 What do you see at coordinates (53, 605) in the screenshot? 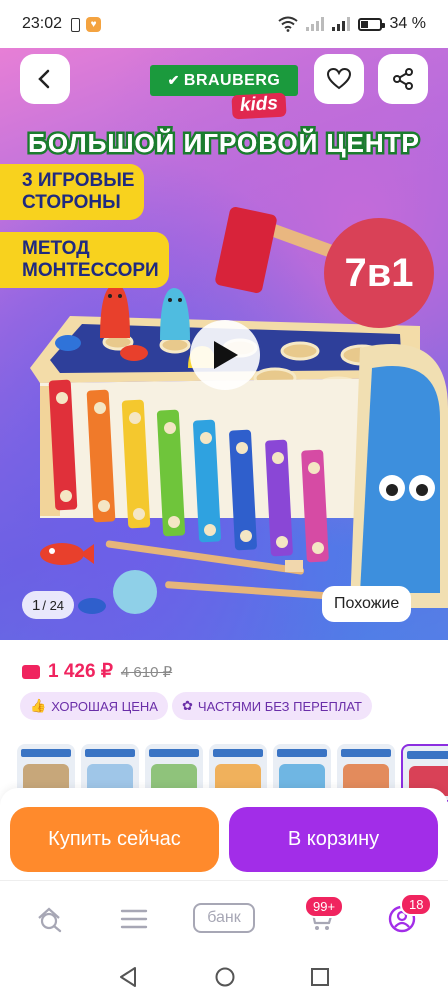
I see `gallery-total: / 24` at bounding box center [53, 605].